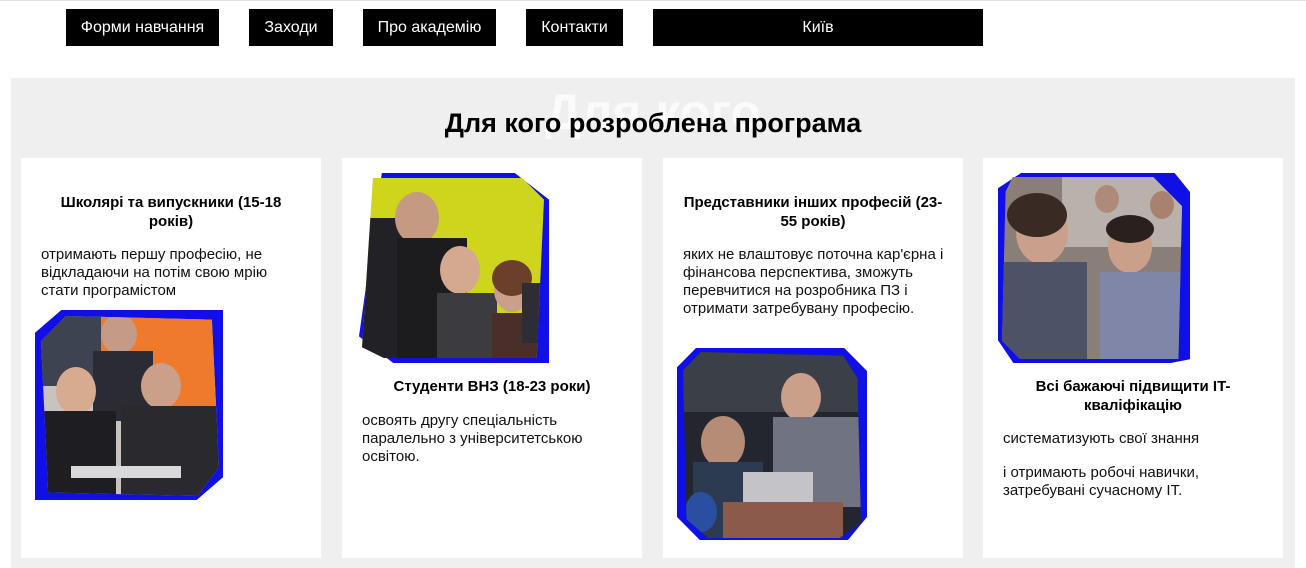 This screenshot has width=1306, height=568. Describe the element at coordinates (653, 0) in the screenshot. I see `top-divider` at that location.